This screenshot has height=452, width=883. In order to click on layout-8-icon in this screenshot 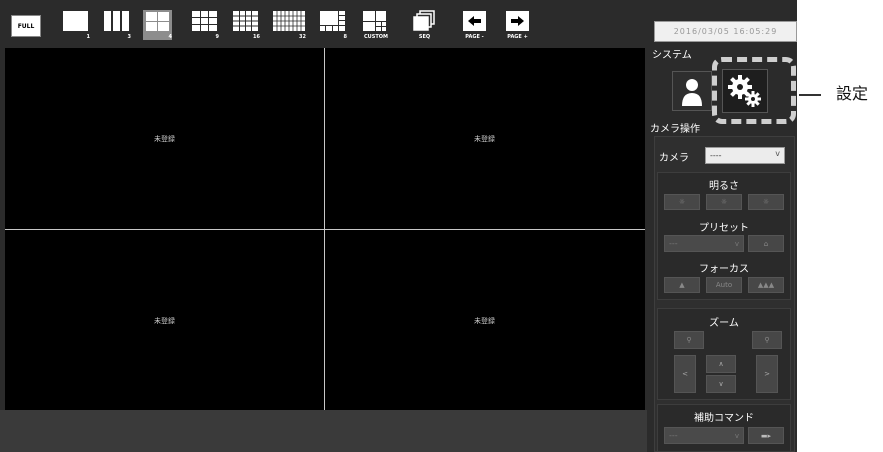, I will do `click(332, 21)`.